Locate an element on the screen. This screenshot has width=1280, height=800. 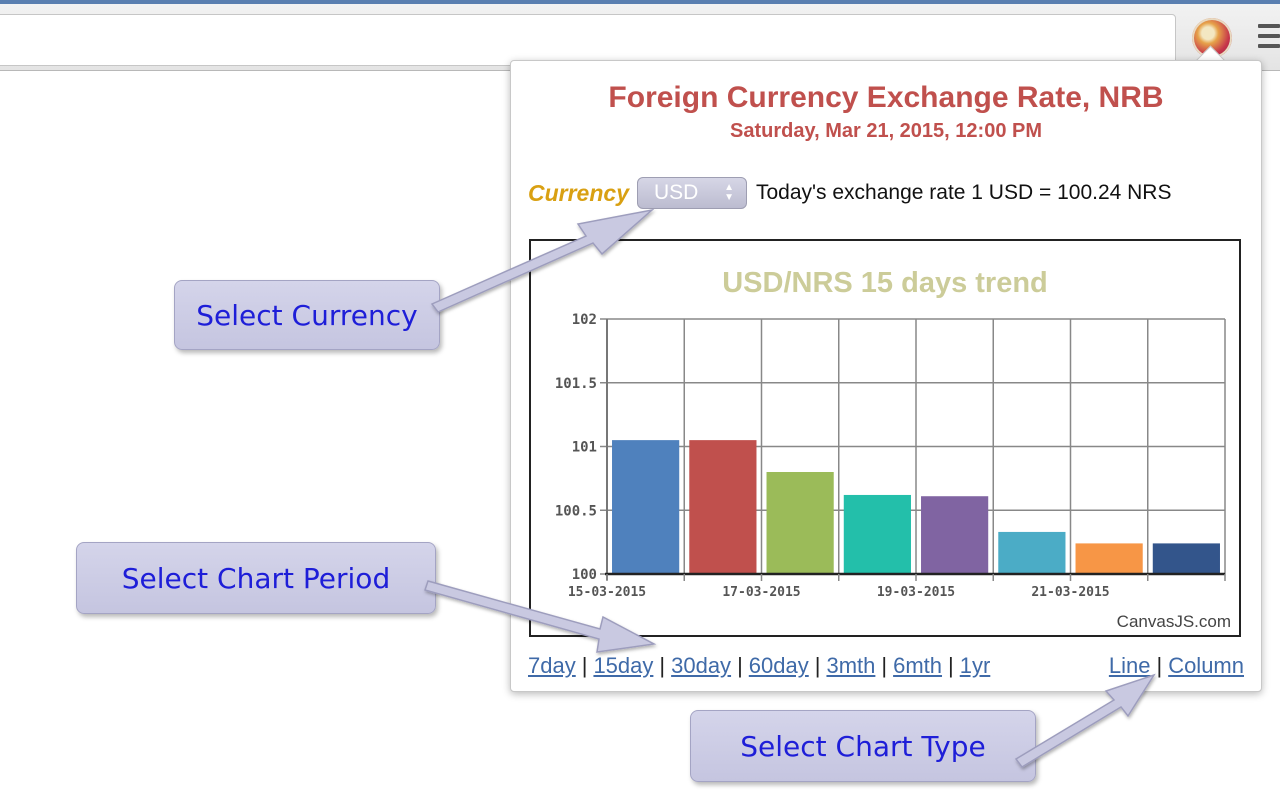
period-link-60day: 60day is located at coordinates (779, 665).